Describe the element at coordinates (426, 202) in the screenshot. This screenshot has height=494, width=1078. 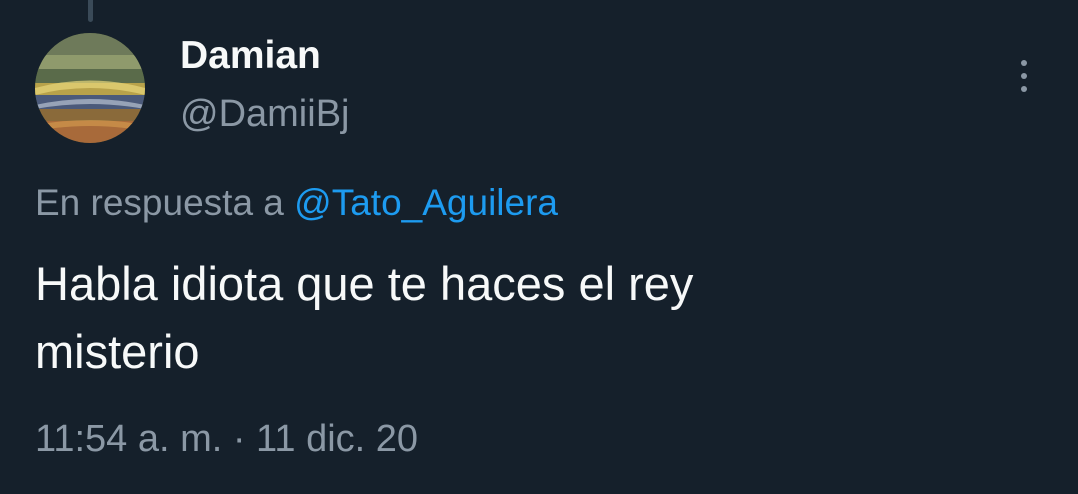
I see `reply-target-link: @Tato_Aguilera` at that location.